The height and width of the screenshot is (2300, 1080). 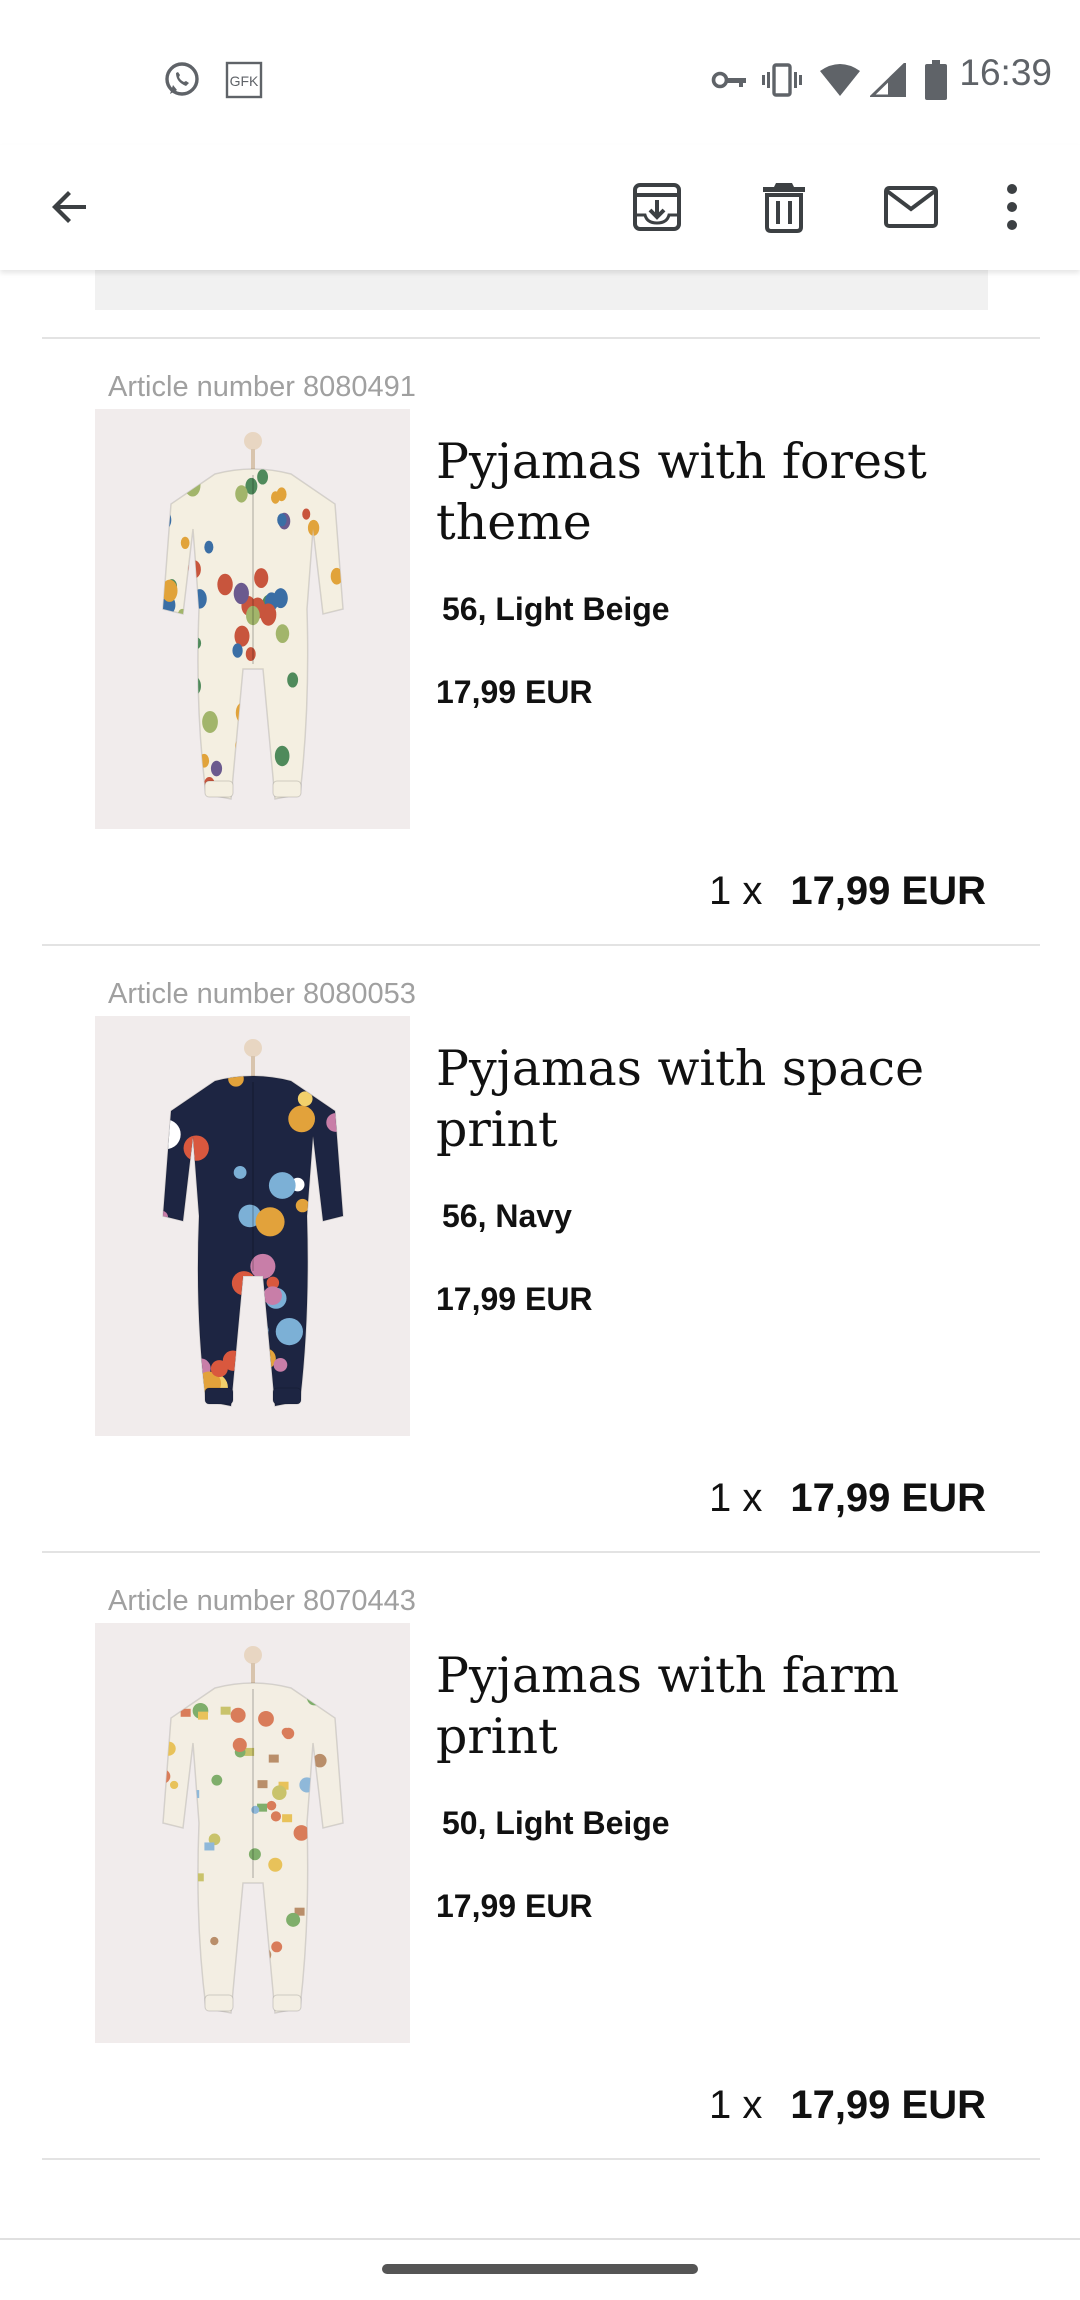 I want to click on vpn-key-icon, so click(x=730, y=80).